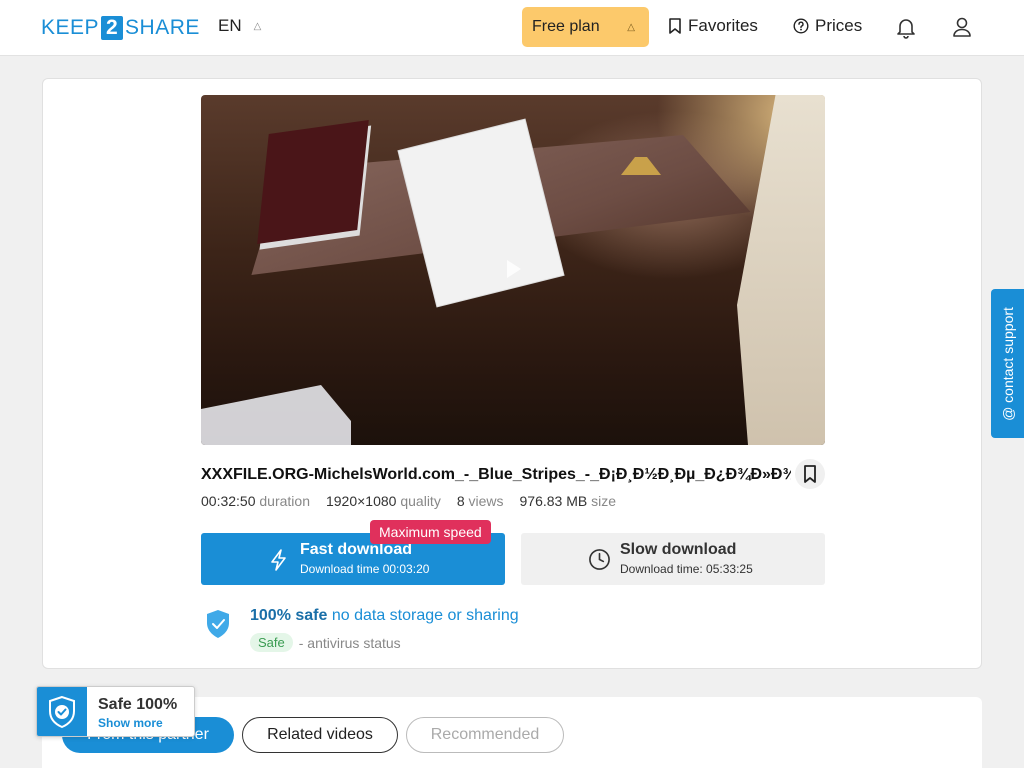 Image resolution: width=1024 pixels, height=768 pixels. What do you see at coordinates (255, 501) in the screenshot?
I see `meta-duration: 00:32:50 duration` at bounding box center [255, 501].